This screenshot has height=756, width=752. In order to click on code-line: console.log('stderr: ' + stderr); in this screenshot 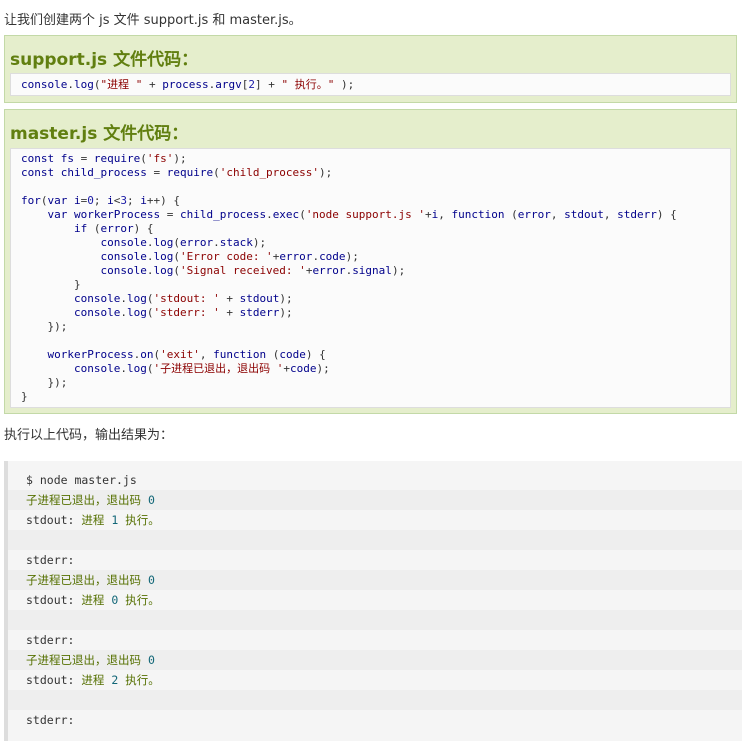, I will do `click(183, 312)`.